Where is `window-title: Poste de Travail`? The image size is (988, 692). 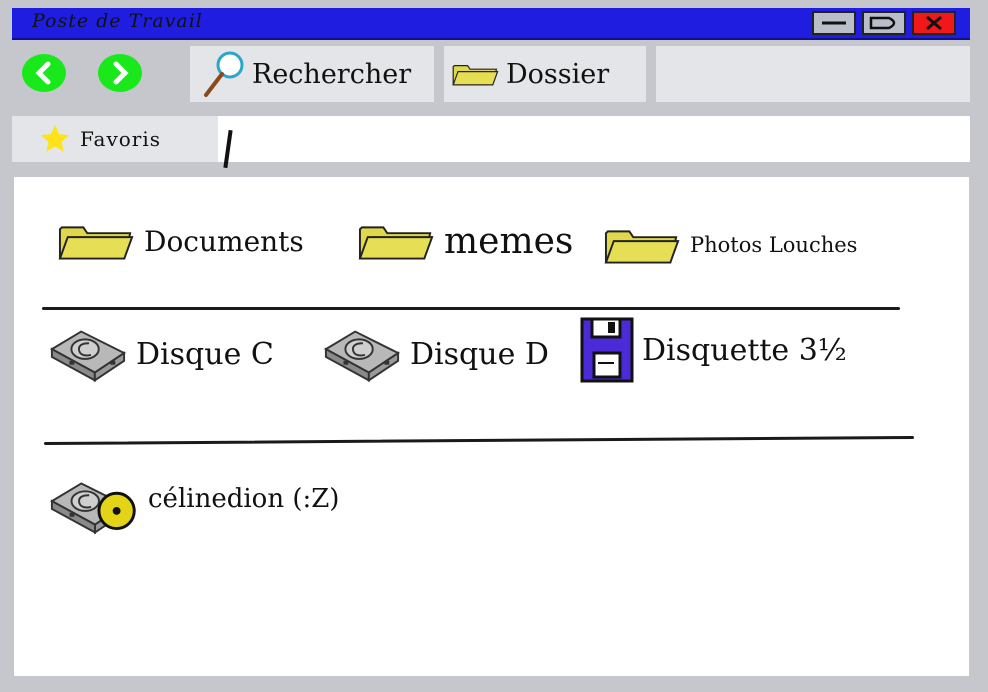
window-title: Poste de Travail is located at coordinates (117, 21).